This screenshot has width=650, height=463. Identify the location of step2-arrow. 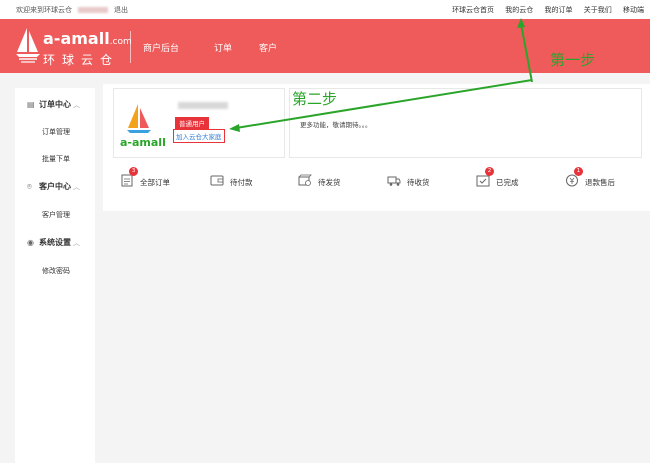
(384, 104).